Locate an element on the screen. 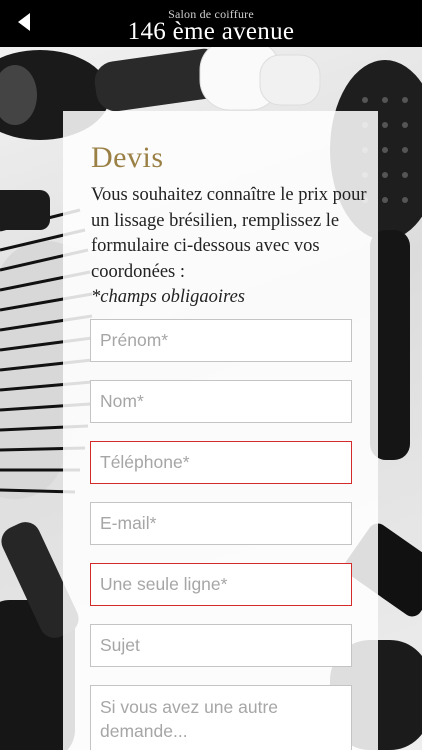 The height and width of the screenshot is (750, 422). header-title: 146 ème avenue is located at coordinates (211, 31).